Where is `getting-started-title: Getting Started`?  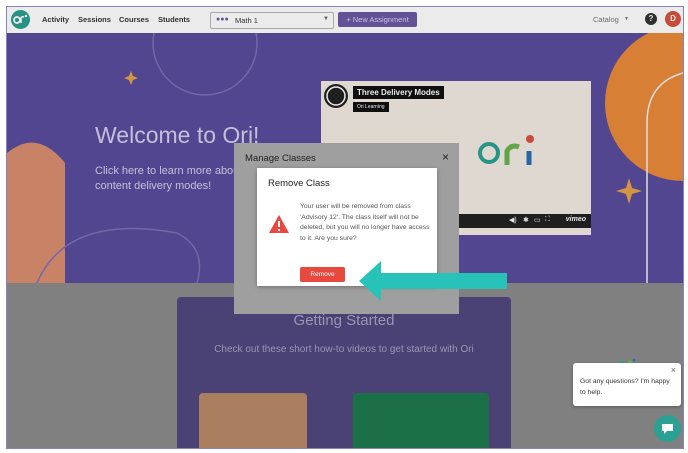
getting-started-title: Getting Started is located at coordinates (344, 320).